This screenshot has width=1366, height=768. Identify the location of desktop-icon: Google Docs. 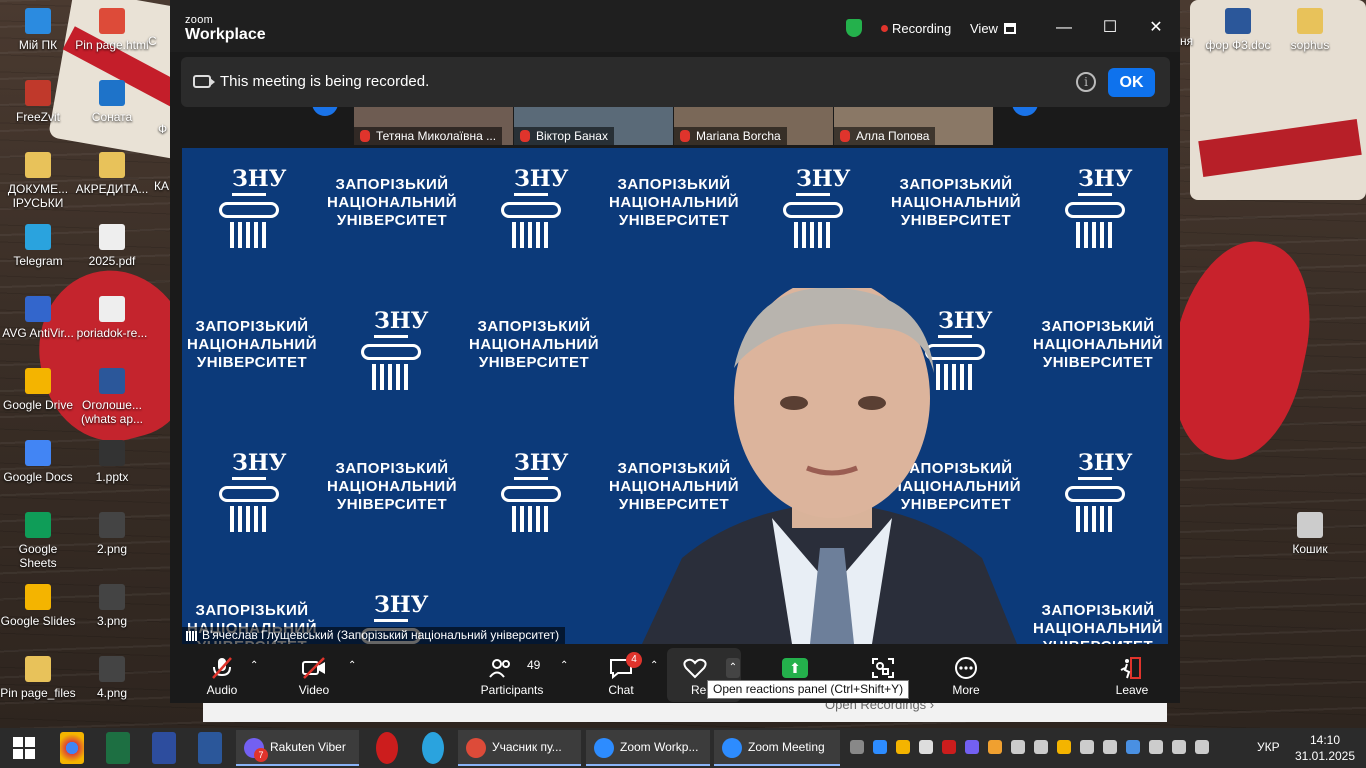
(38, 462).